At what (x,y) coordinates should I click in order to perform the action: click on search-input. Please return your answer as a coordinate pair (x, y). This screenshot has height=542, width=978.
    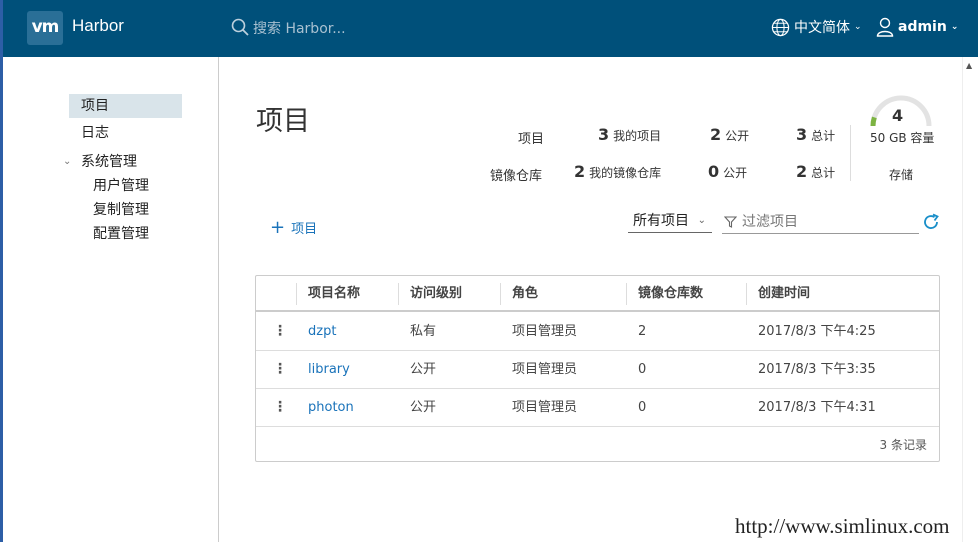
    Looking at the image, I should click on (338, 29).